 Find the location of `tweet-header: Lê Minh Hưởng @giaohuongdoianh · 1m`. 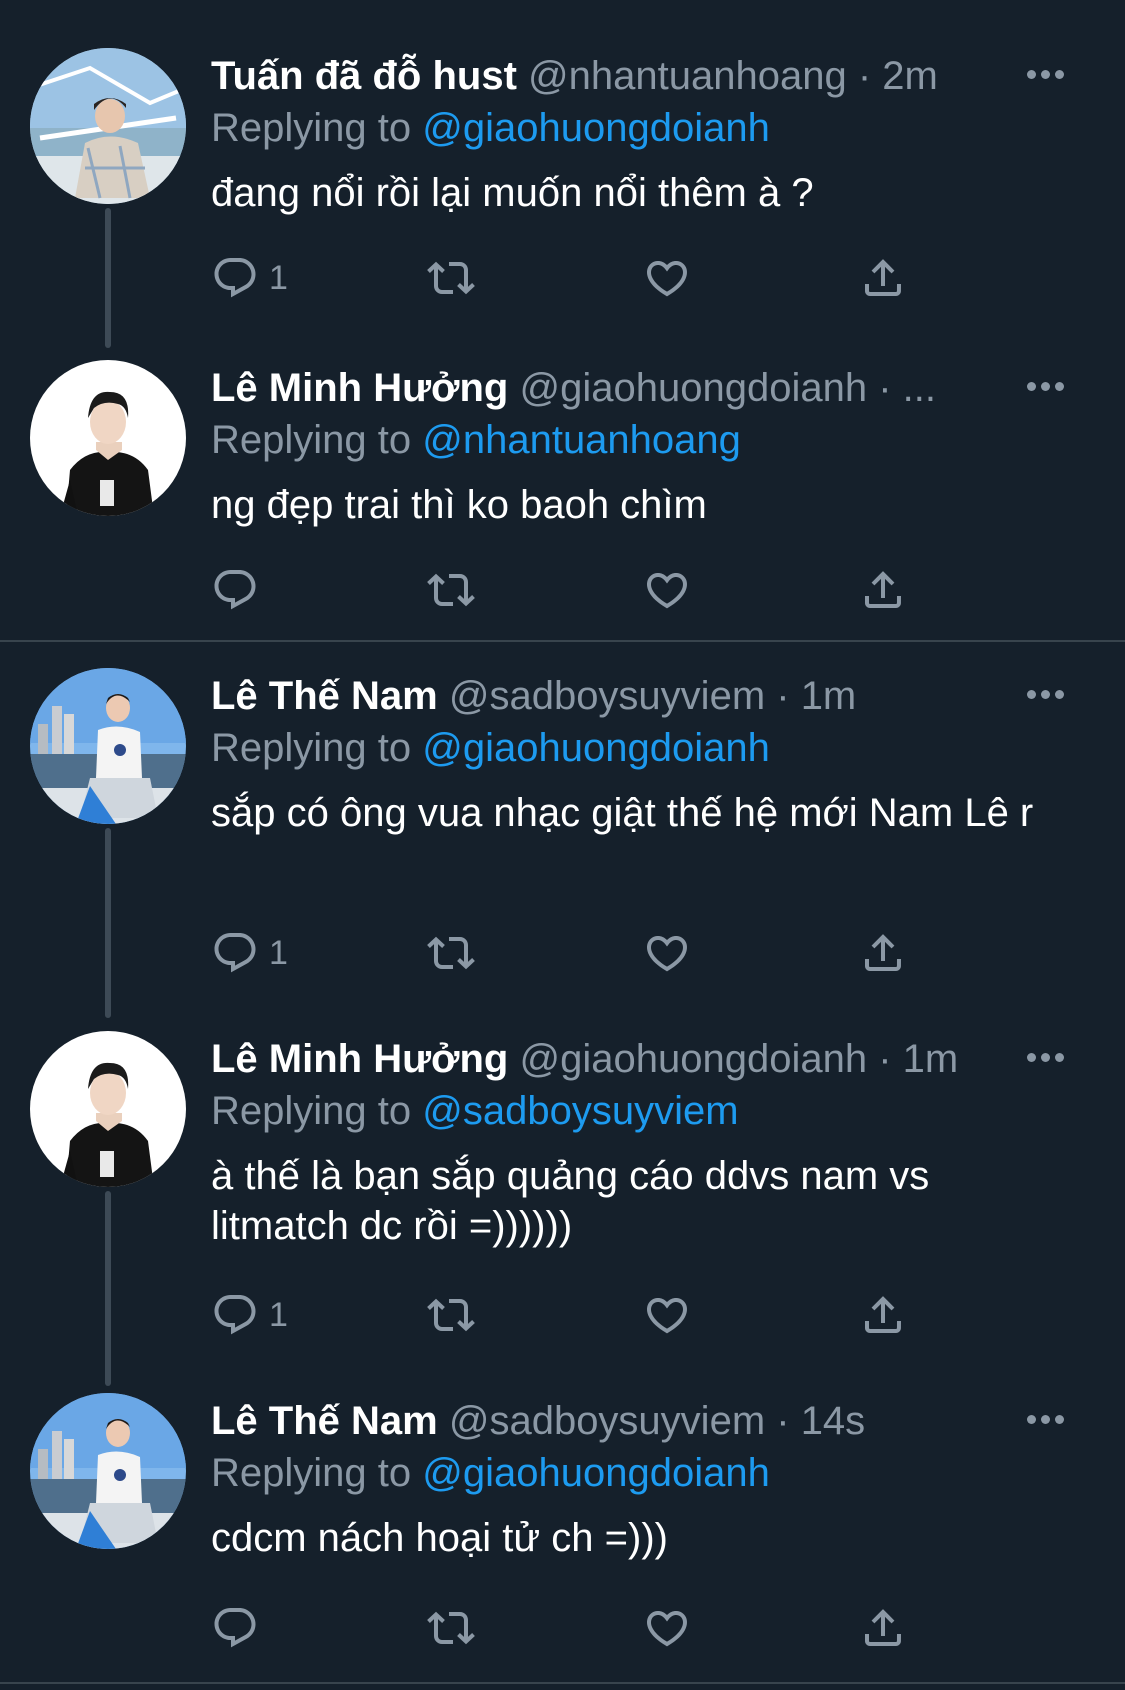

tweet-header: Lê Minh Hưởng @giaohuongdoianh · 1m is located at coordinates (593, 1059).